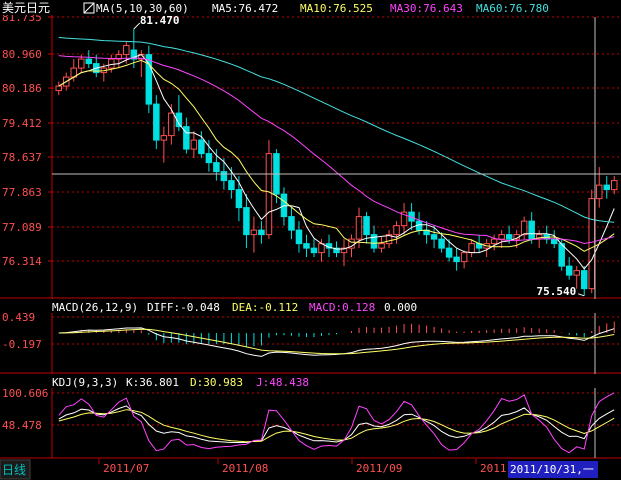 This screenshot has height=480, width=621. What do you see at coordinates (22, 157) in the screenshot?
I see `price-tick-label: 78.637` at bounding box center [22, 157].